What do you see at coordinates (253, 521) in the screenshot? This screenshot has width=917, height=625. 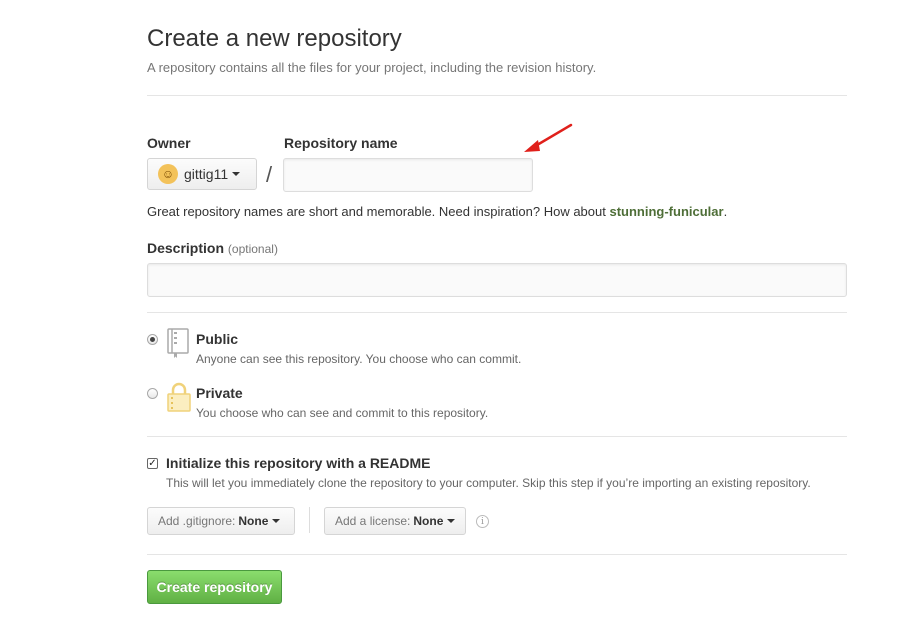 I see `gitignore-value: None` at bounding box center [253, 521].